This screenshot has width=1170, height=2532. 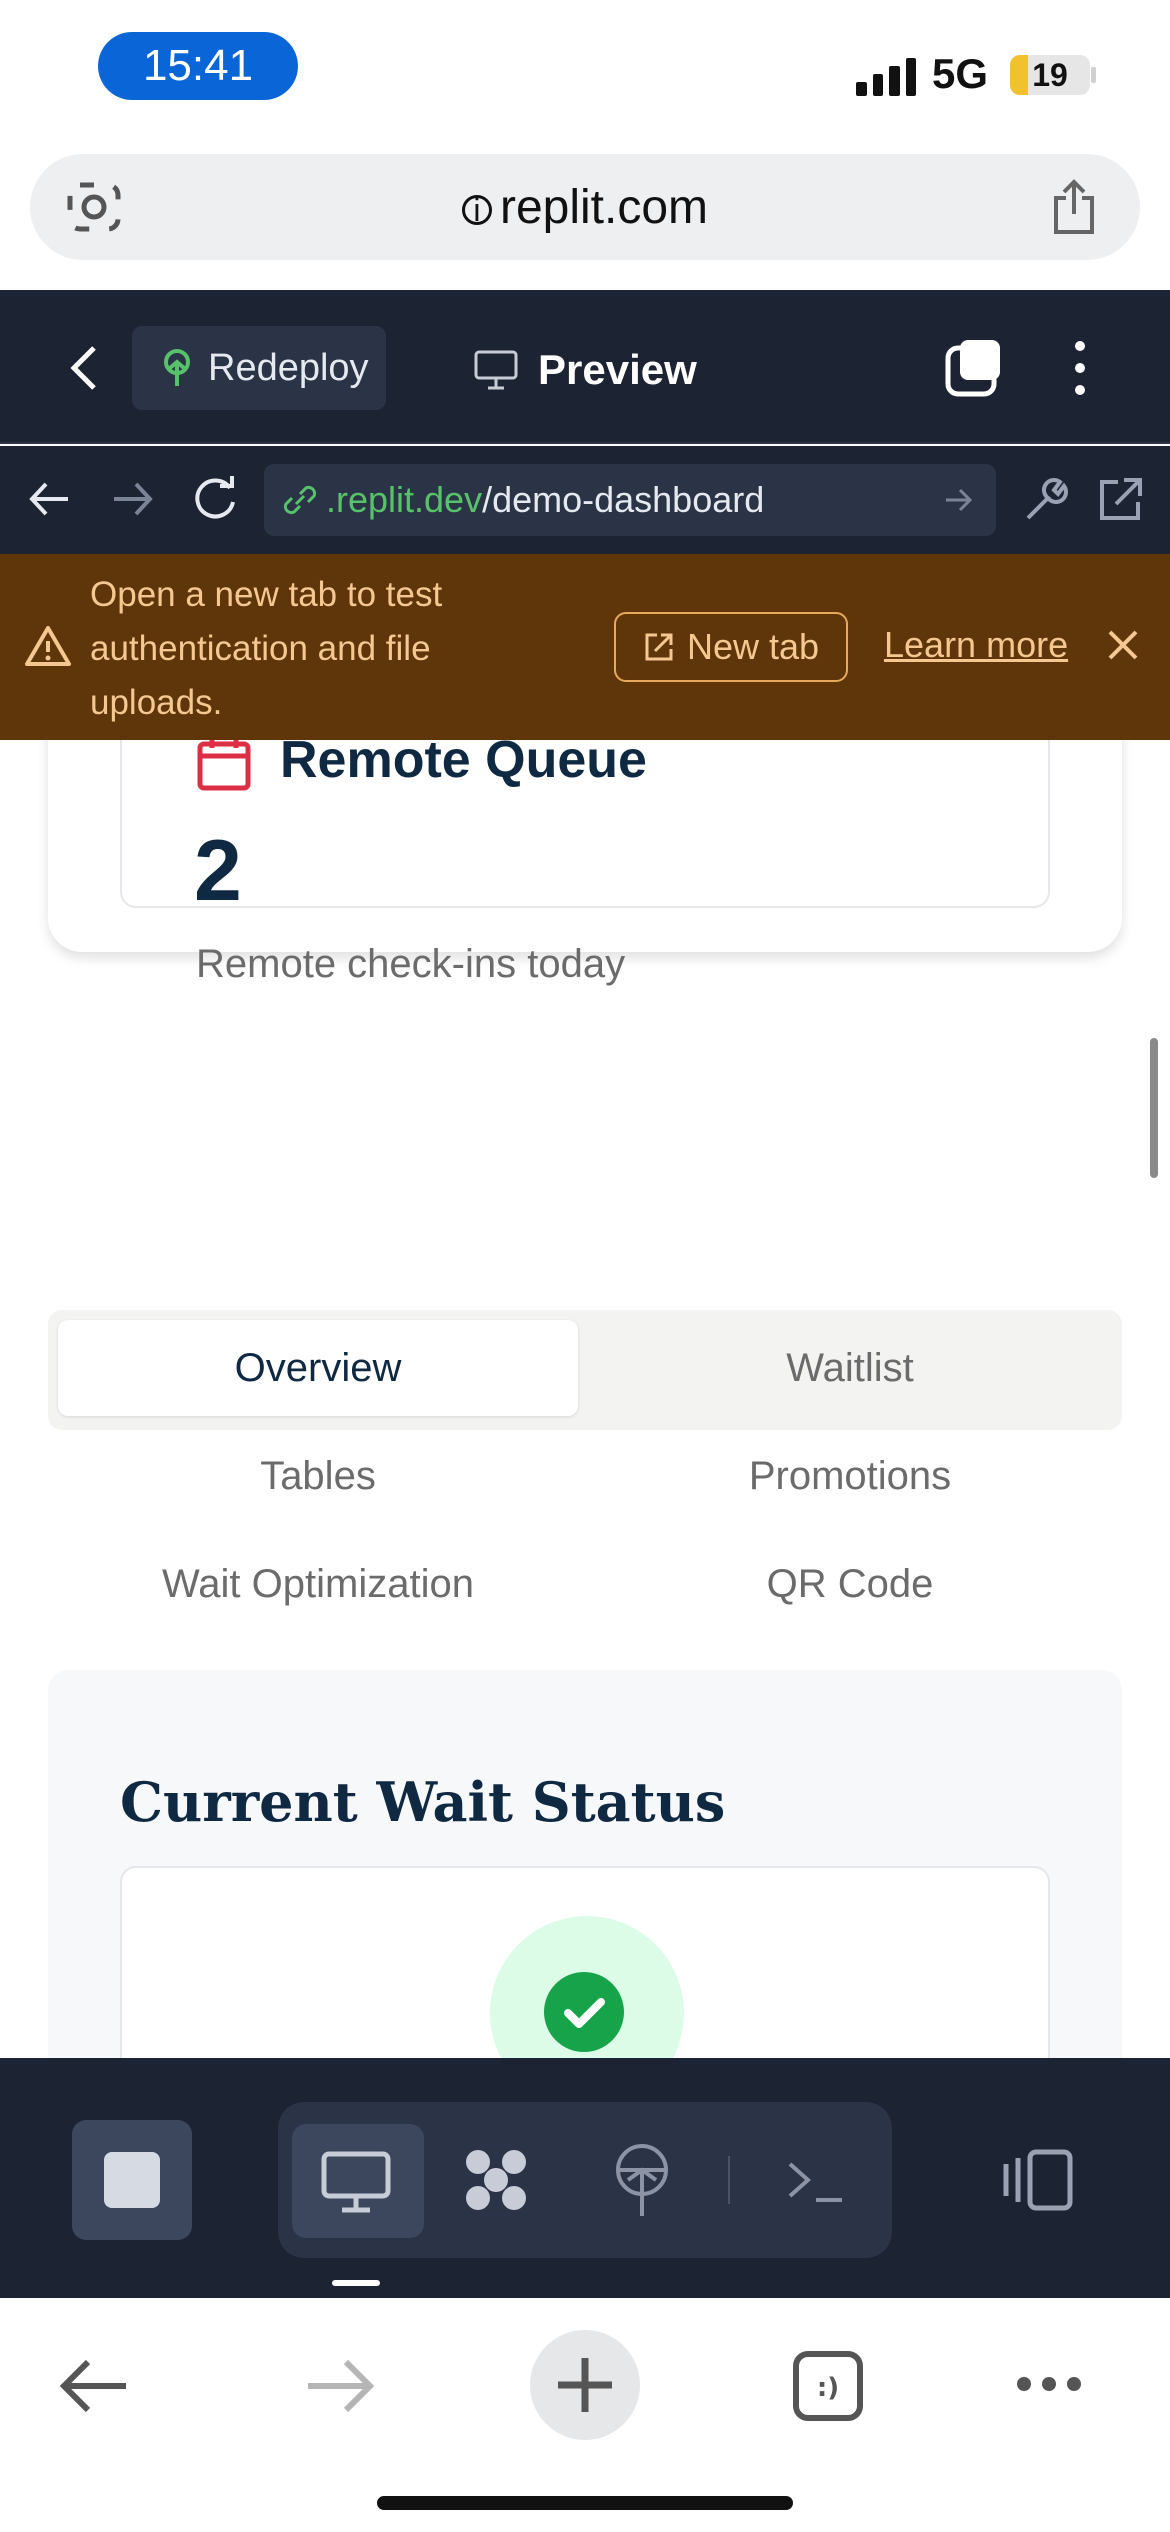 I want to click on calendar-icon, so click(x=224, y=765).